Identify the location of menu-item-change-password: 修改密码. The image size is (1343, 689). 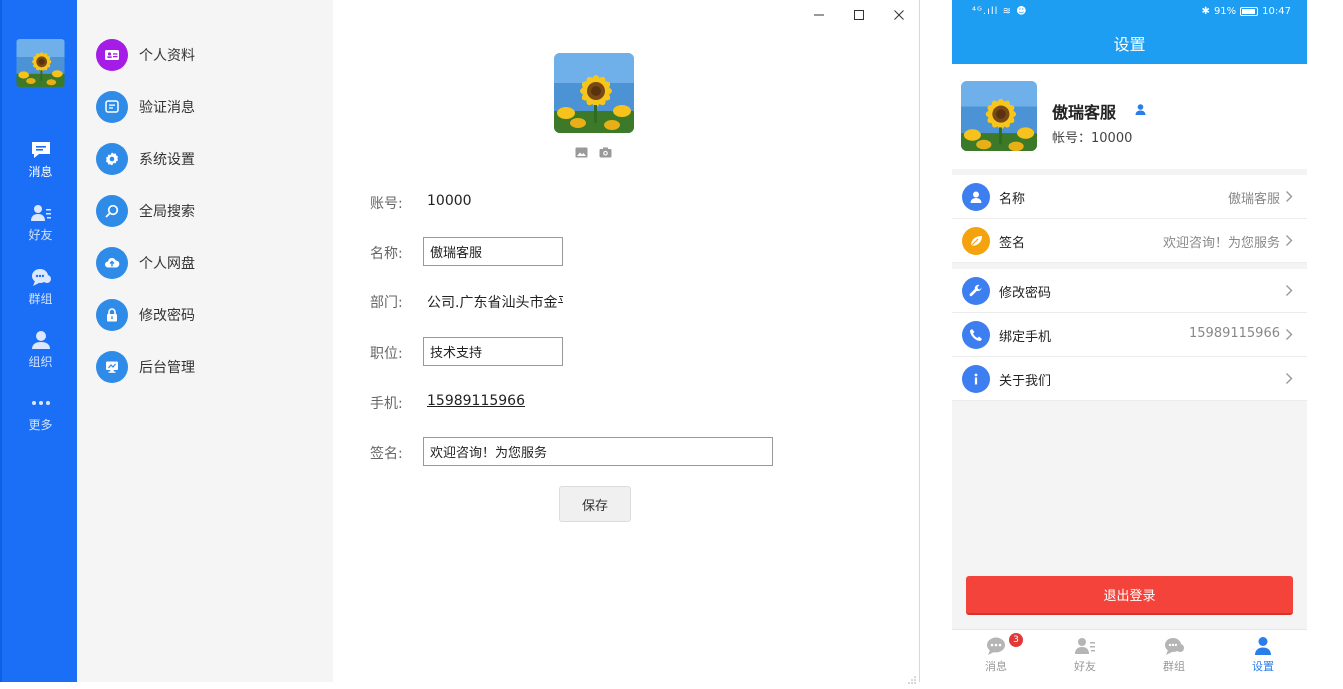
(206, 315).